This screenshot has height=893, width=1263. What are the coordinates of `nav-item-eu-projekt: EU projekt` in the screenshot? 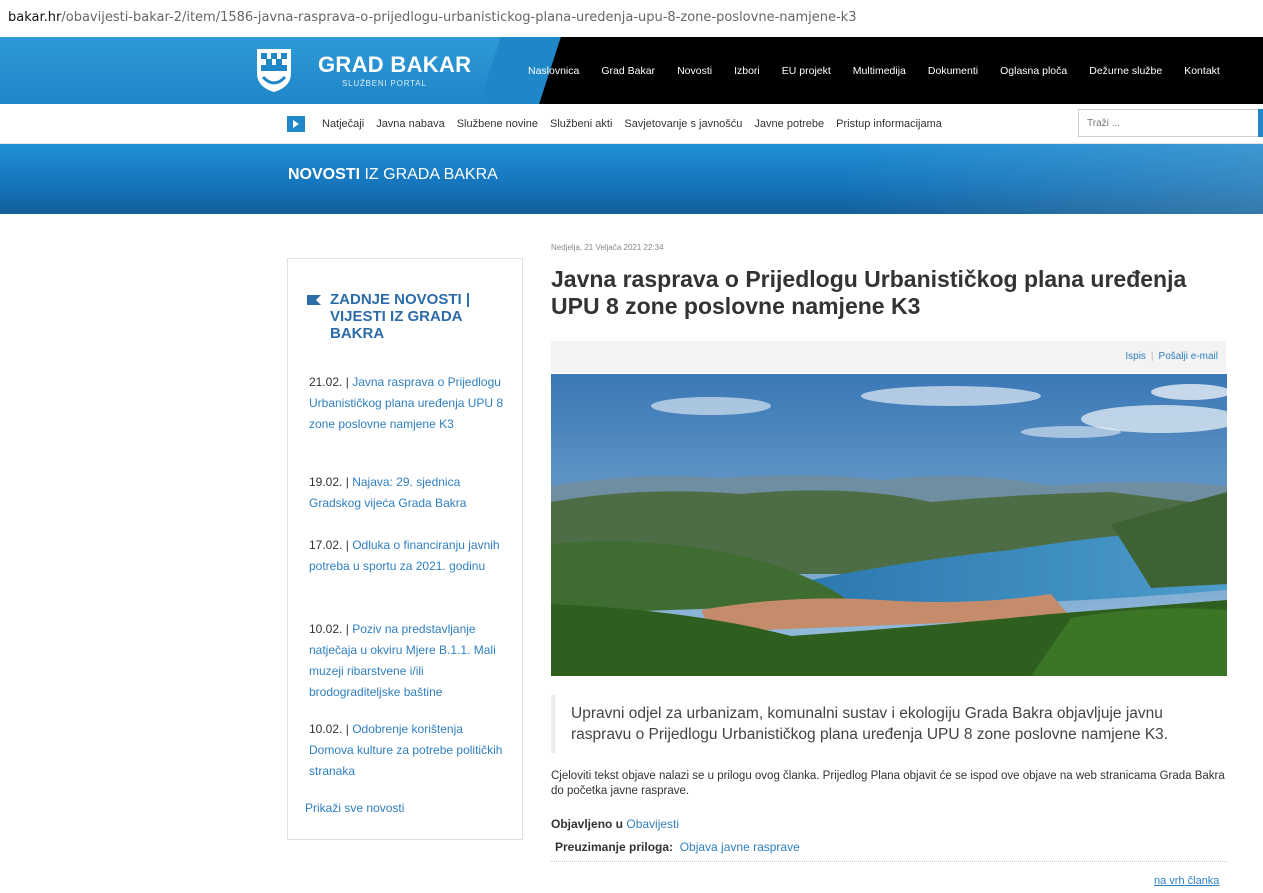 It's located at (806, 71).